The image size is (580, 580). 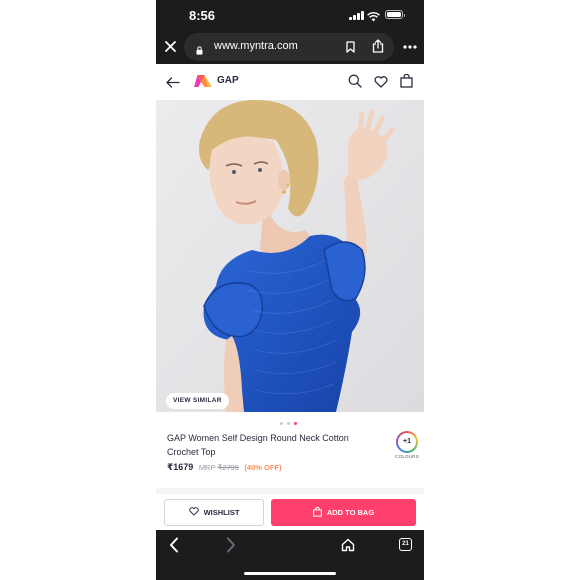 I want to click on colours-label: COLOURS, so click(x=407, y=456).